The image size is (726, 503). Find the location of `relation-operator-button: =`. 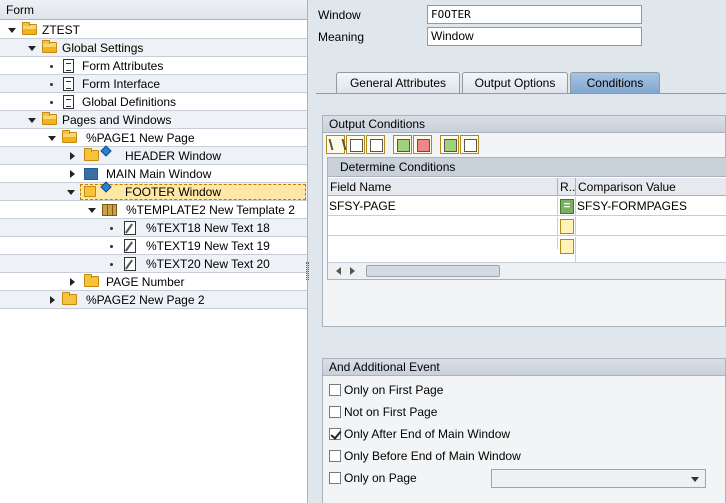

relation-operator-button: = is located at coordinates (567, 206).